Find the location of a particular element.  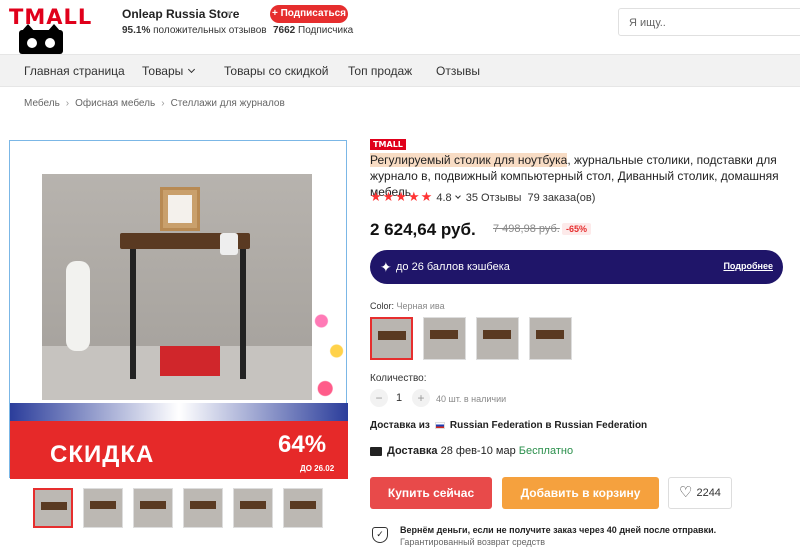

star-rating-icon: ★★★★★ is located at coordinates (402, 196).